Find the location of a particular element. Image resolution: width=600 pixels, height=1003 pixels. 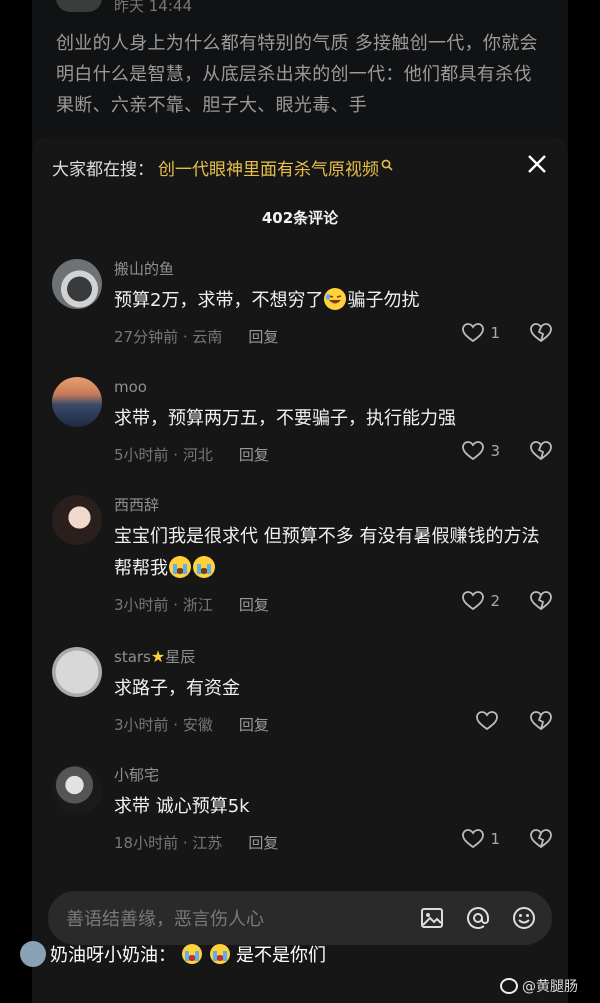

post-avatar is located at coordinates (79, 6).